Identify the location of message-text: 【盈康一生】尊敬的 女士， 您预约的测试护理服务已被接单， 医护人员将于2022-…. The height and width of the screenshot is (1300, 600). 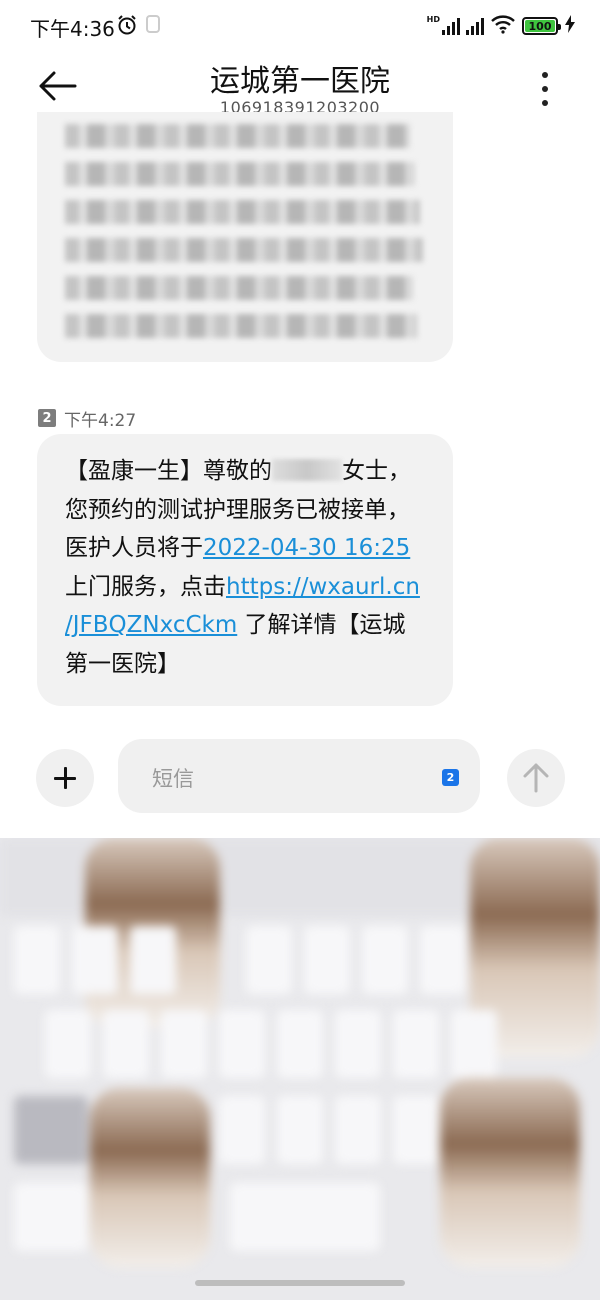
(242, 567).